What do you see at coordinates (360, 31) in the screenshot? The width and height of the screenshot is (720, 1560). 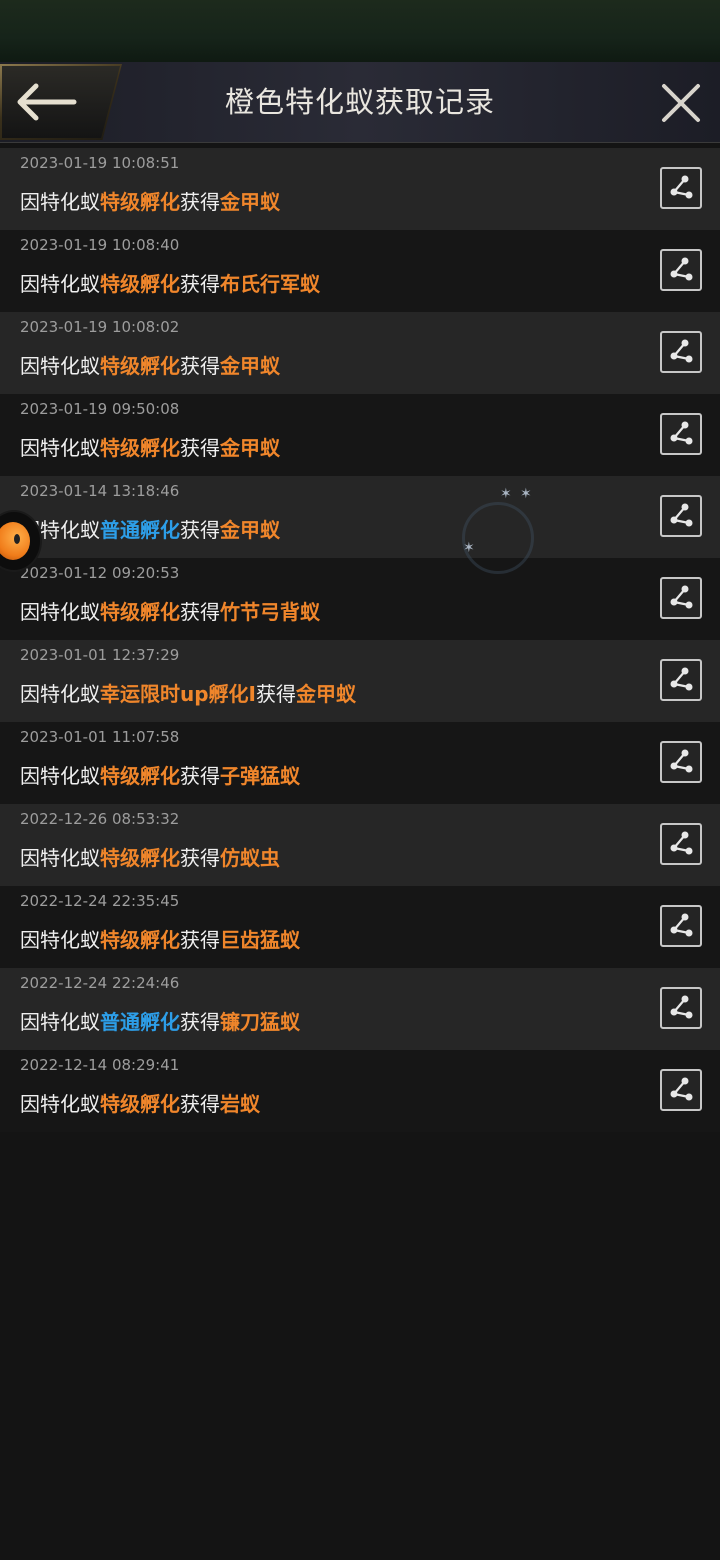 I see `game-background` at bounding box center [360, 31].